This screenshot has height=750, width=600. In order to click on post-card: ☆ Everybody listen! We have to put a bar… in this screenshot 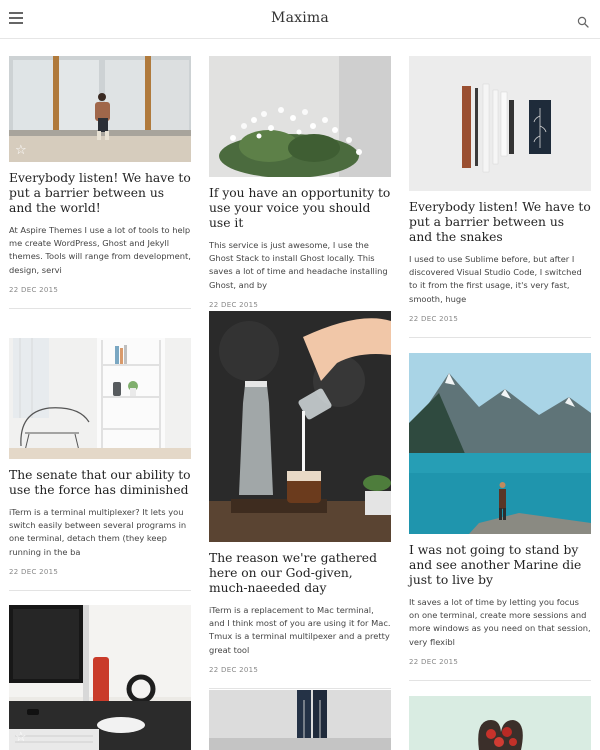, I will do `click(100, 182)`.